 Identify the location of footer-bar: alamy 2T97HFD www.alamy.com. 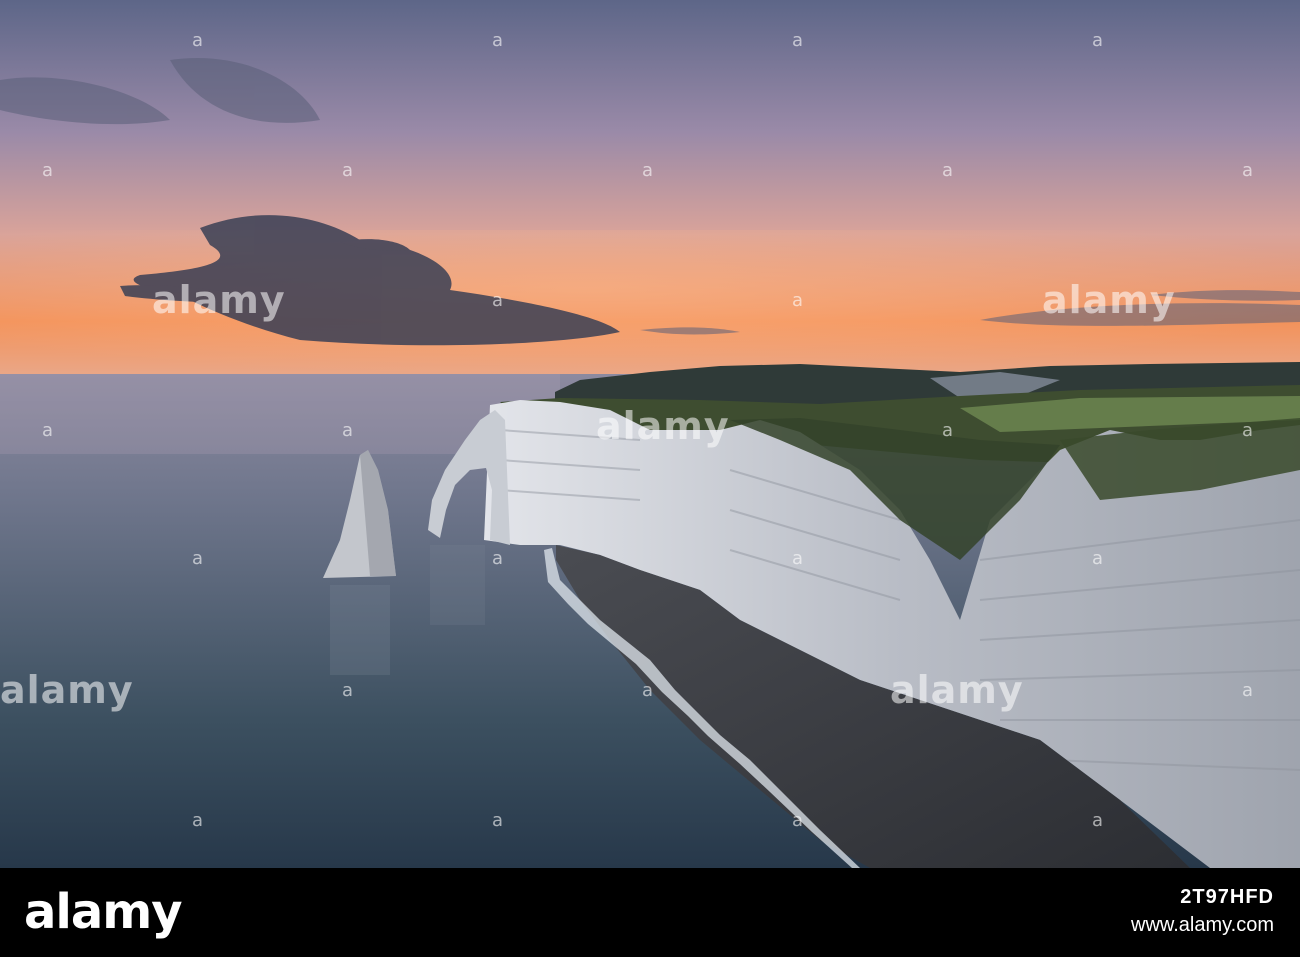
(650, 912).